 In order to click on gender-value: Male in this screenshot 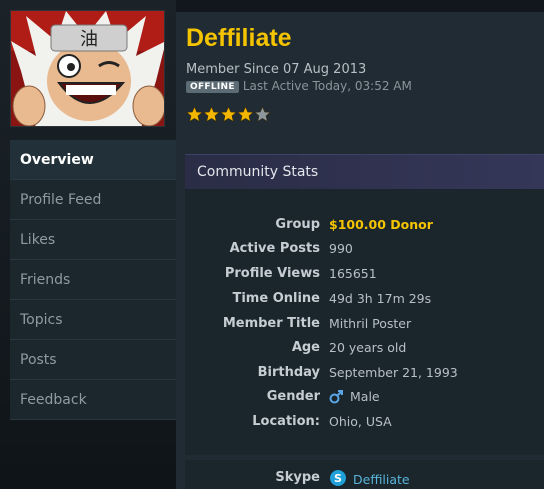, I will do `click(365, 396)`.